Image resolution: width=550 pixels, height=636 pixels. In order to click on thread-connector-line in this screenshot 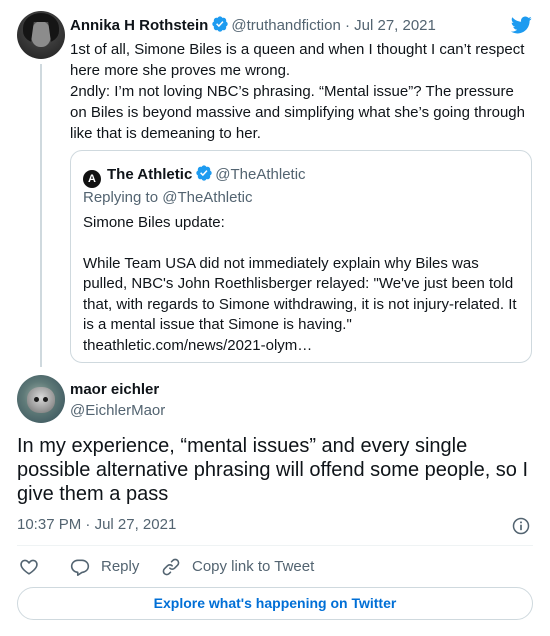, I will do `click(41, 215)`.